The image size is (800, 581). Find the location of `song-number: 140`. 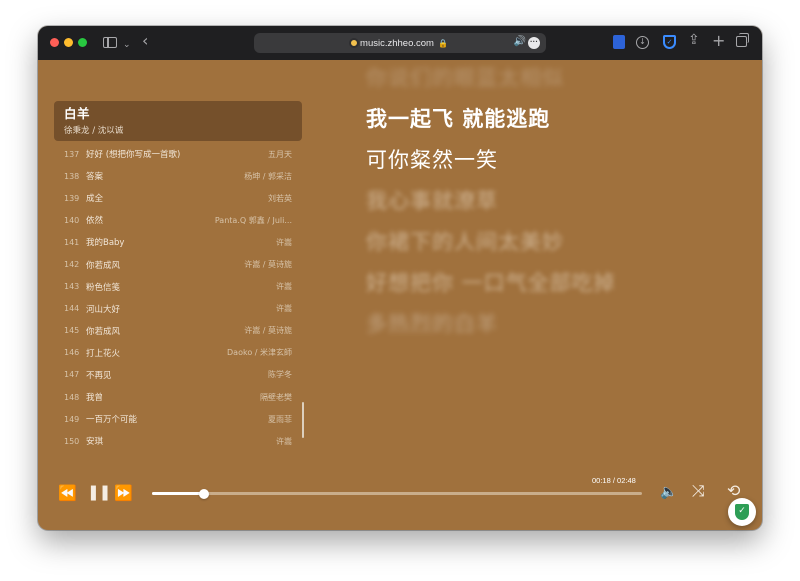

song-number: 140 is located at coordinates (72, 220).